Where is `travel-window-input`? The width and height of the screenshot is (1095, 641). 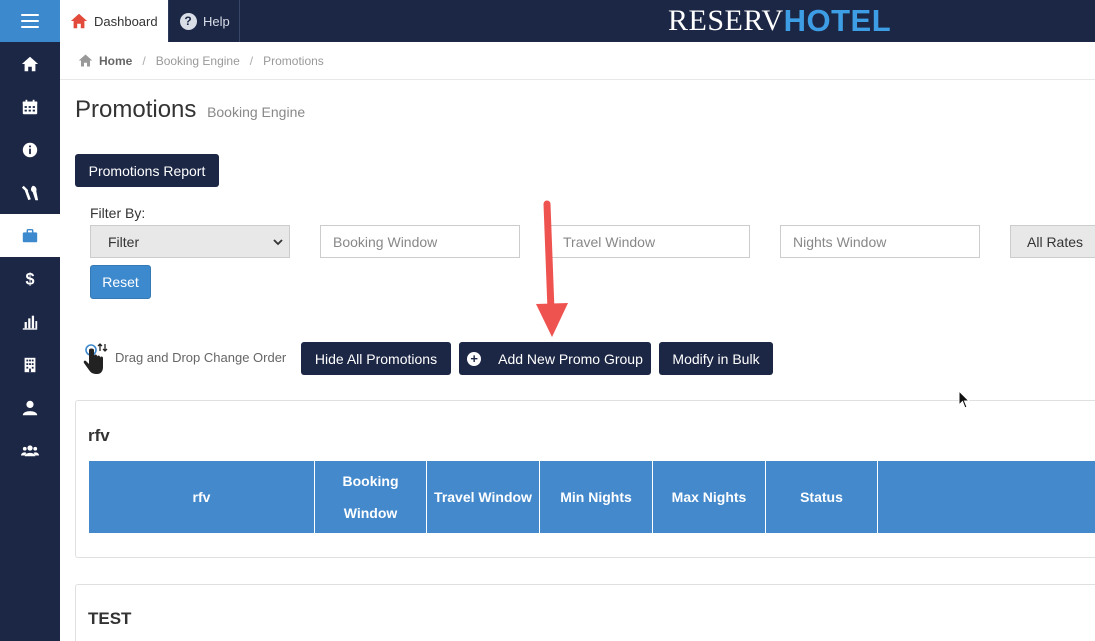 travel-window-input is located at coordinates (650, 241).